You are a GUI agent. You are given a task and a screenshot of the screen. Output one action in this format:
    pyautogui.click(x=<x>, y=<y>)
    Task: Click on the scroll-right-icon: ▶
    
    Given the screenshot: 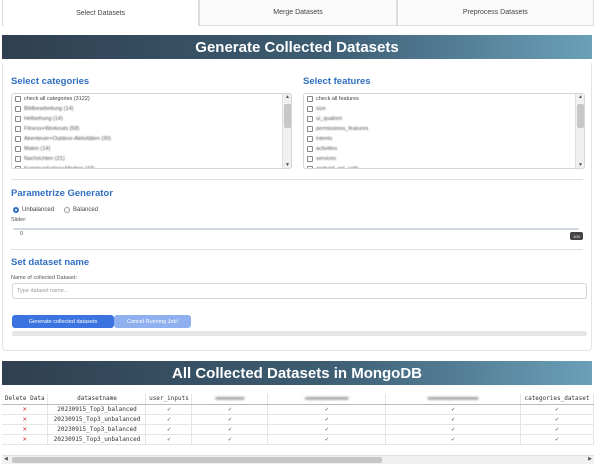 What is the action you would take?
    pyautogui.click(x=590, y=459)
    